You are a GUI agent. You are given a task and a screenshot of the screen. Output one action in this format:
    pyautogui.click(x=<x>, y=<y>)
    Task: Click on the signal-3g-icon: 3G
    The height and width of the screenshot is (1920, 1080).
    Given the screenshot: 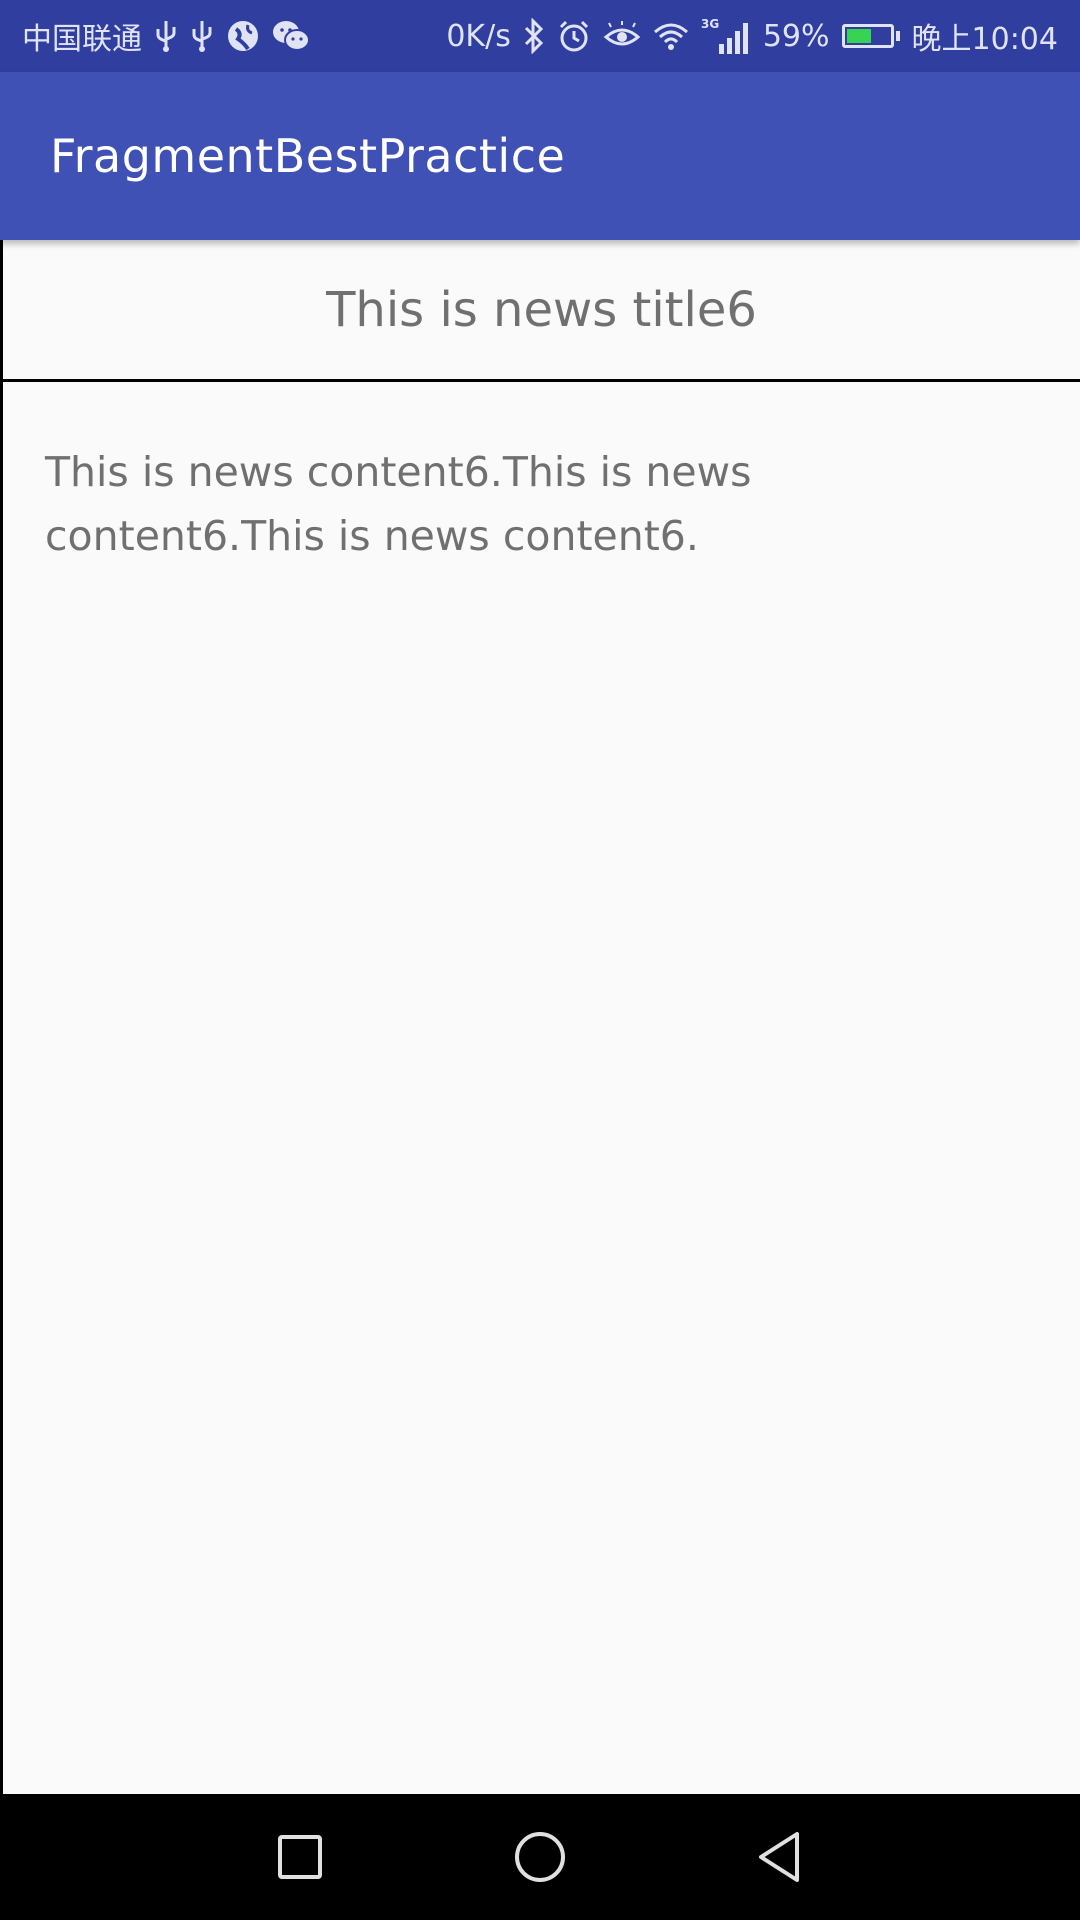 What is the action you would take?
    pyautogui.click(x=726, y=36)
    